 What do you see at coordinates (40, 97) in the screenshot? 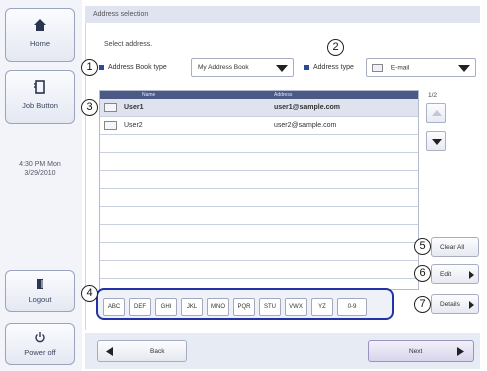
I see `job-button: Job Button` at bounding box center [40, 97].